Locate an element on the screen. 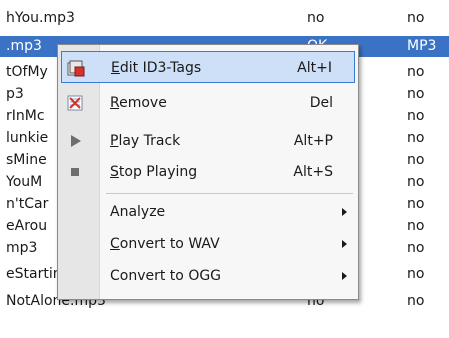 Image resolution: width=449 pixels, height=338 pixels. menu-item-shortcut: Del is located at coordinates (321, 103).